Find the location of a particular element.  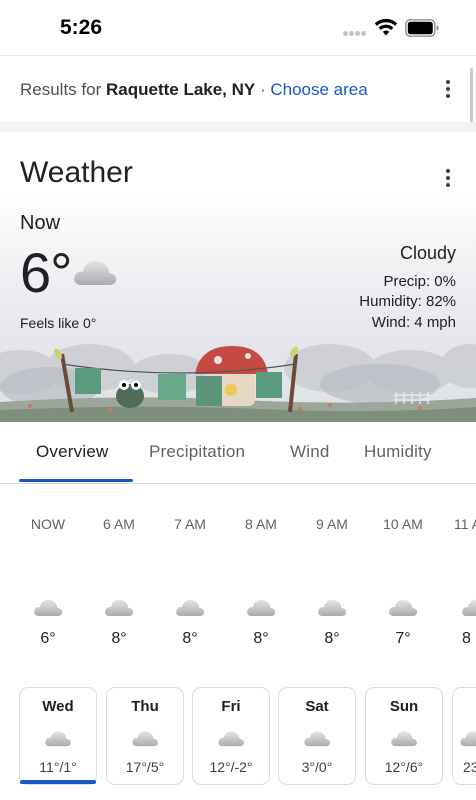

hour-label: 11 A is located at coordinates (465, 524).